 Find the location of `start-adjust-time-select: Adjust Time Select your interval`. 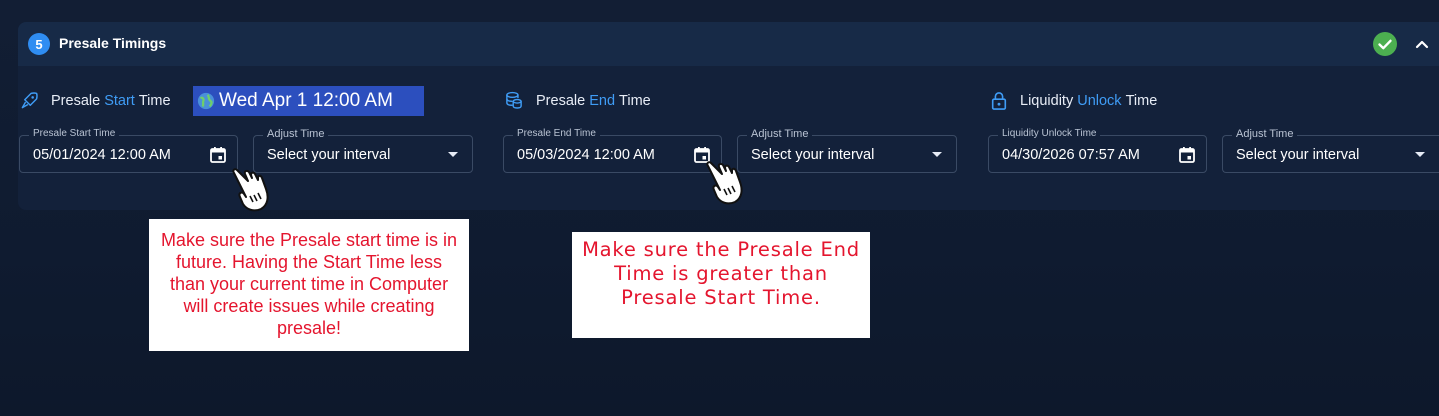

start-adjust-time-select: Adjust Time Select your interval is located at coordinates (363, 150).